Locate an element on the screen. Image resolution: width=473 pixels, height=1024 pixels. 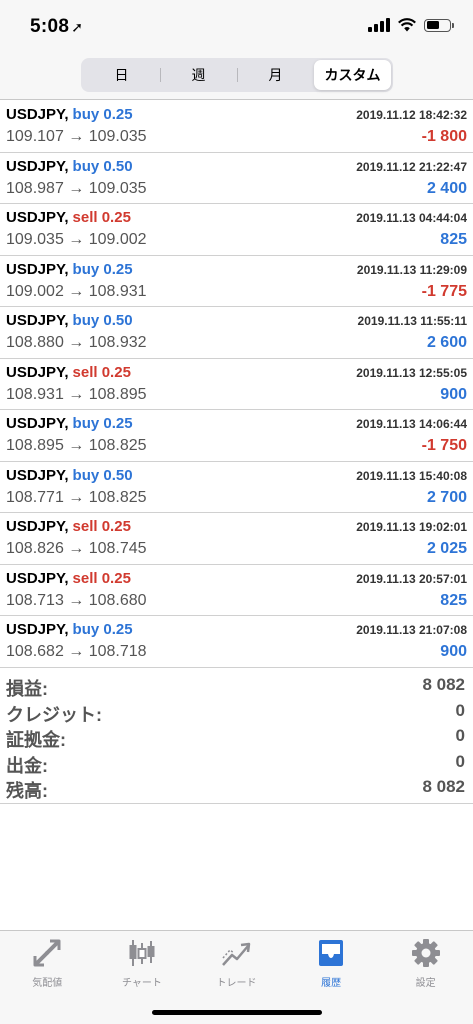
trade-prices: 108.713 → 108.680 is located at coordinates (76, 600).